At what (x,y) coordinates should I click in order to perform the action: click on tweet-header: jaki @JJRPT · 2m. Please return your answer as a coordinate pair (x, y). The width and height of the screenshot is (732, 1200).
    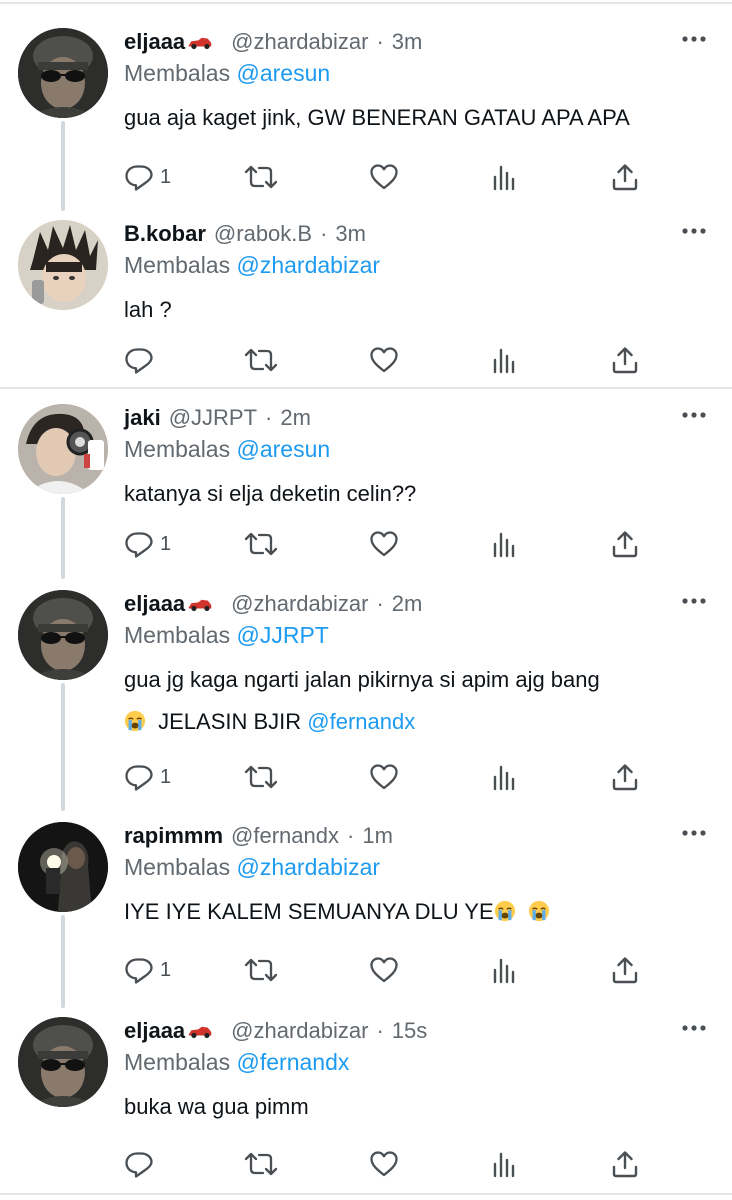
    Looking at the image, I should click on (418, 418).